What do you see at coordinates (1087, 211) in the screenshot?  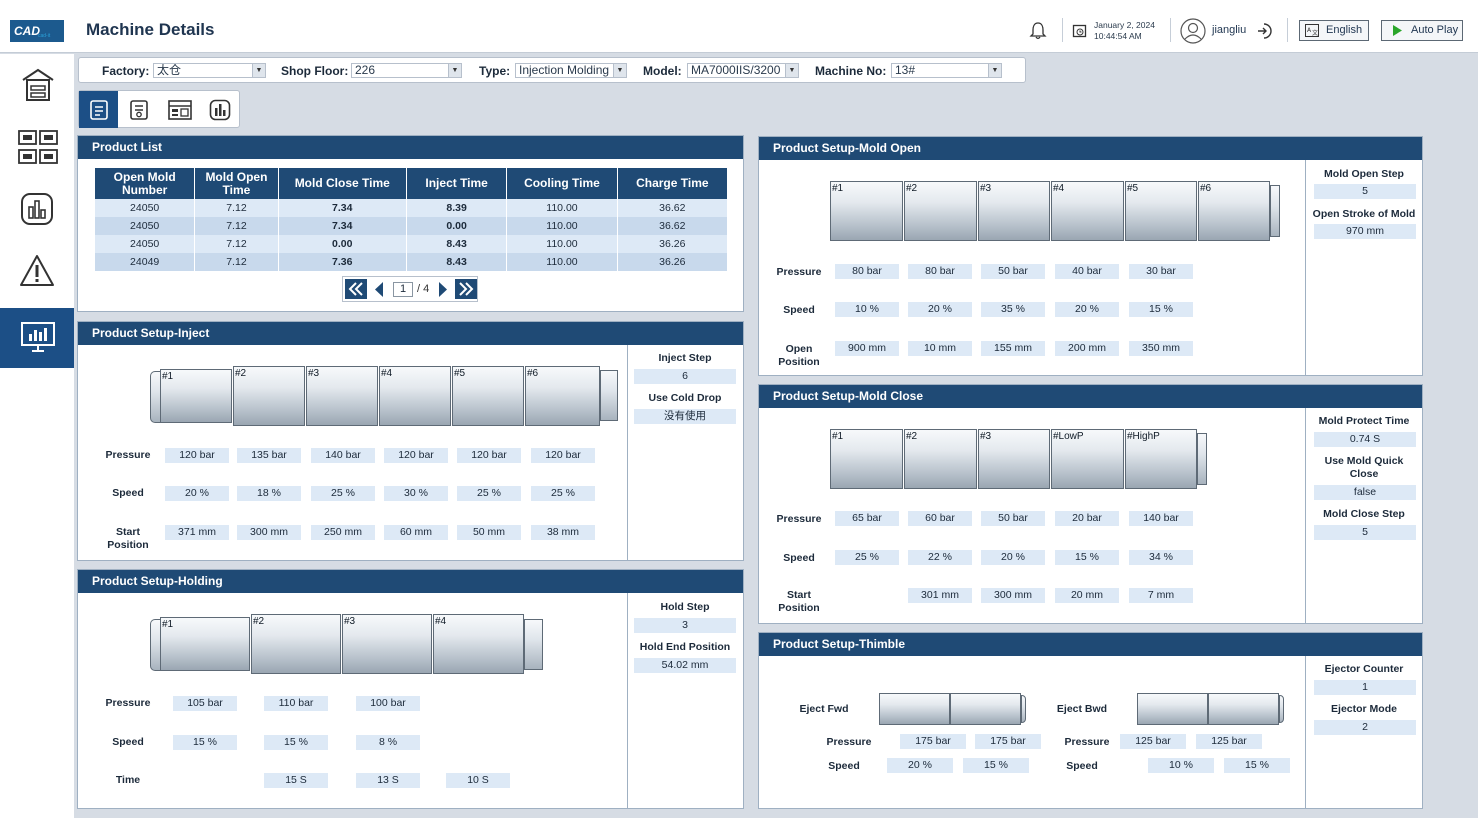 I see `cylinder-stage: #4` at bounding box center [1087, 211].